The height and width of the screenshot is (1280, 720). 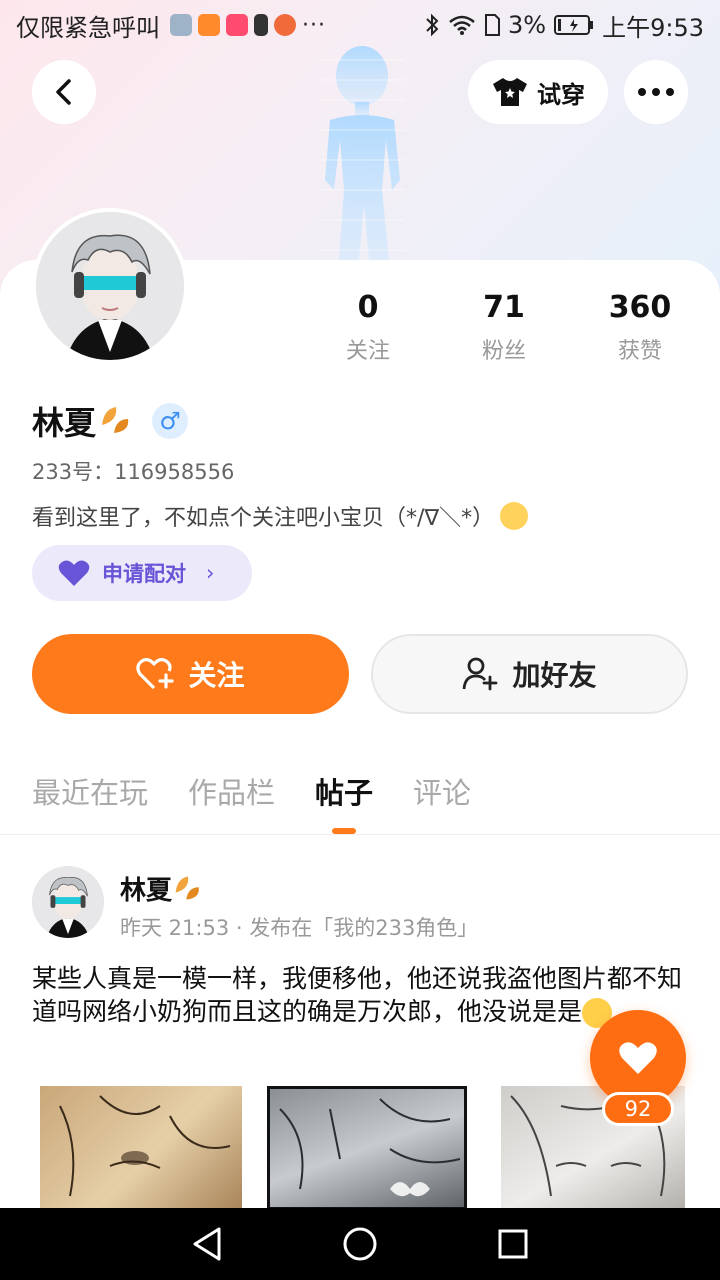 What do you see at coordinates (561, 94) in the screenshot?
I see `try-on-label: 试穿` at bounding box center [561, 94].